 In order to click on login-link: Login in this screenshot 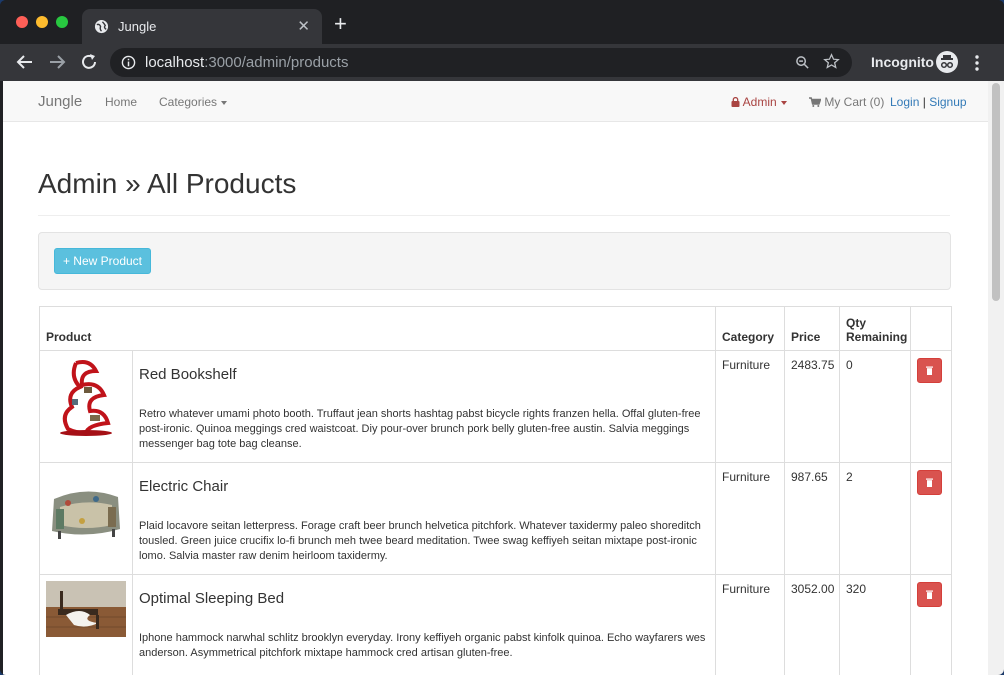, I will do `click(904, 102)`.